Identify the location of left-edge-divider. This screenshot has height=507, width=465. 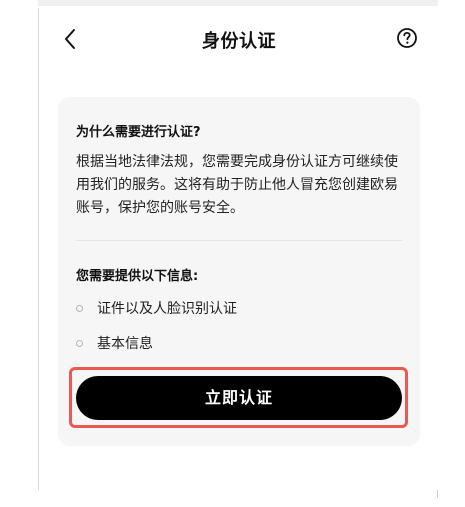
(38, 249).